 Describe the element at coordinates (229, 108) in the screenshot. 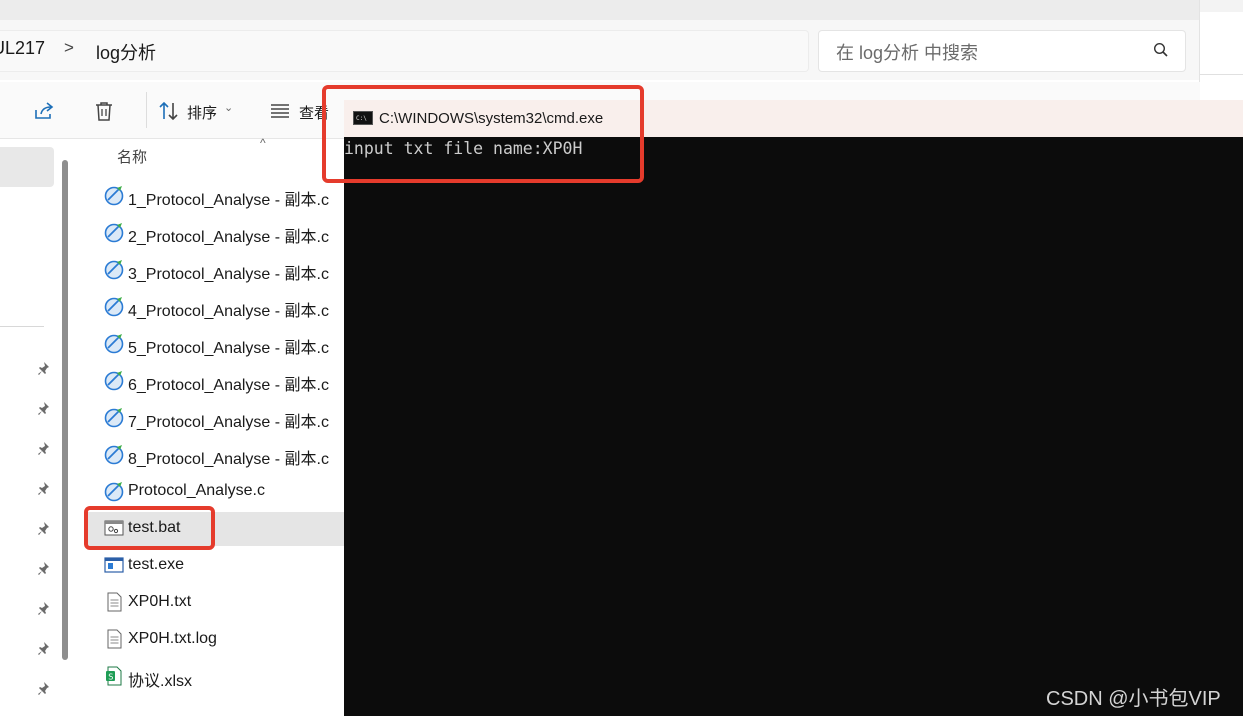

I see `chevron-down-icon: ⌄` at that location.